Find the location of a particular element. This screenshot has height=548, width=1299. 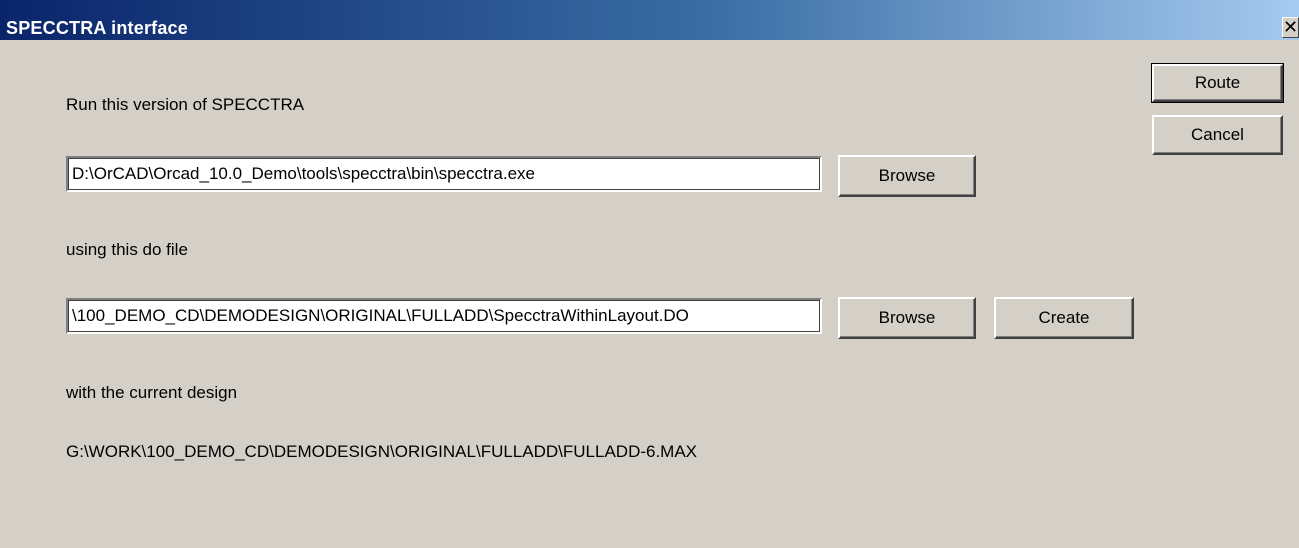

cancel-button: Cancel is located at coordinates (1217, 135).